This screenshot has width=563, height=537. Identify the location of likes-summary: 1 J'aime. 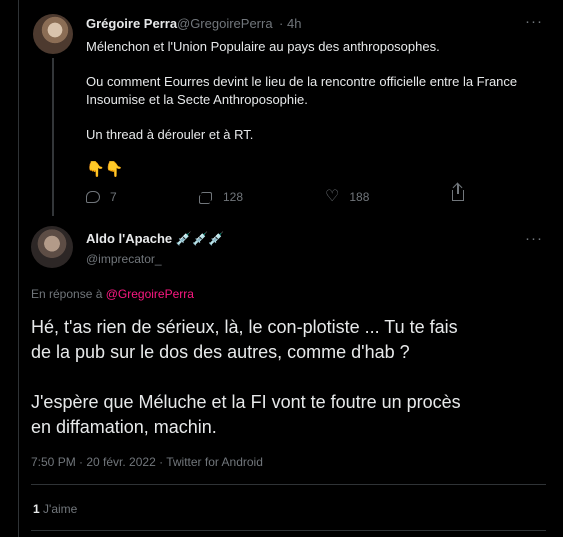
(55, 509).